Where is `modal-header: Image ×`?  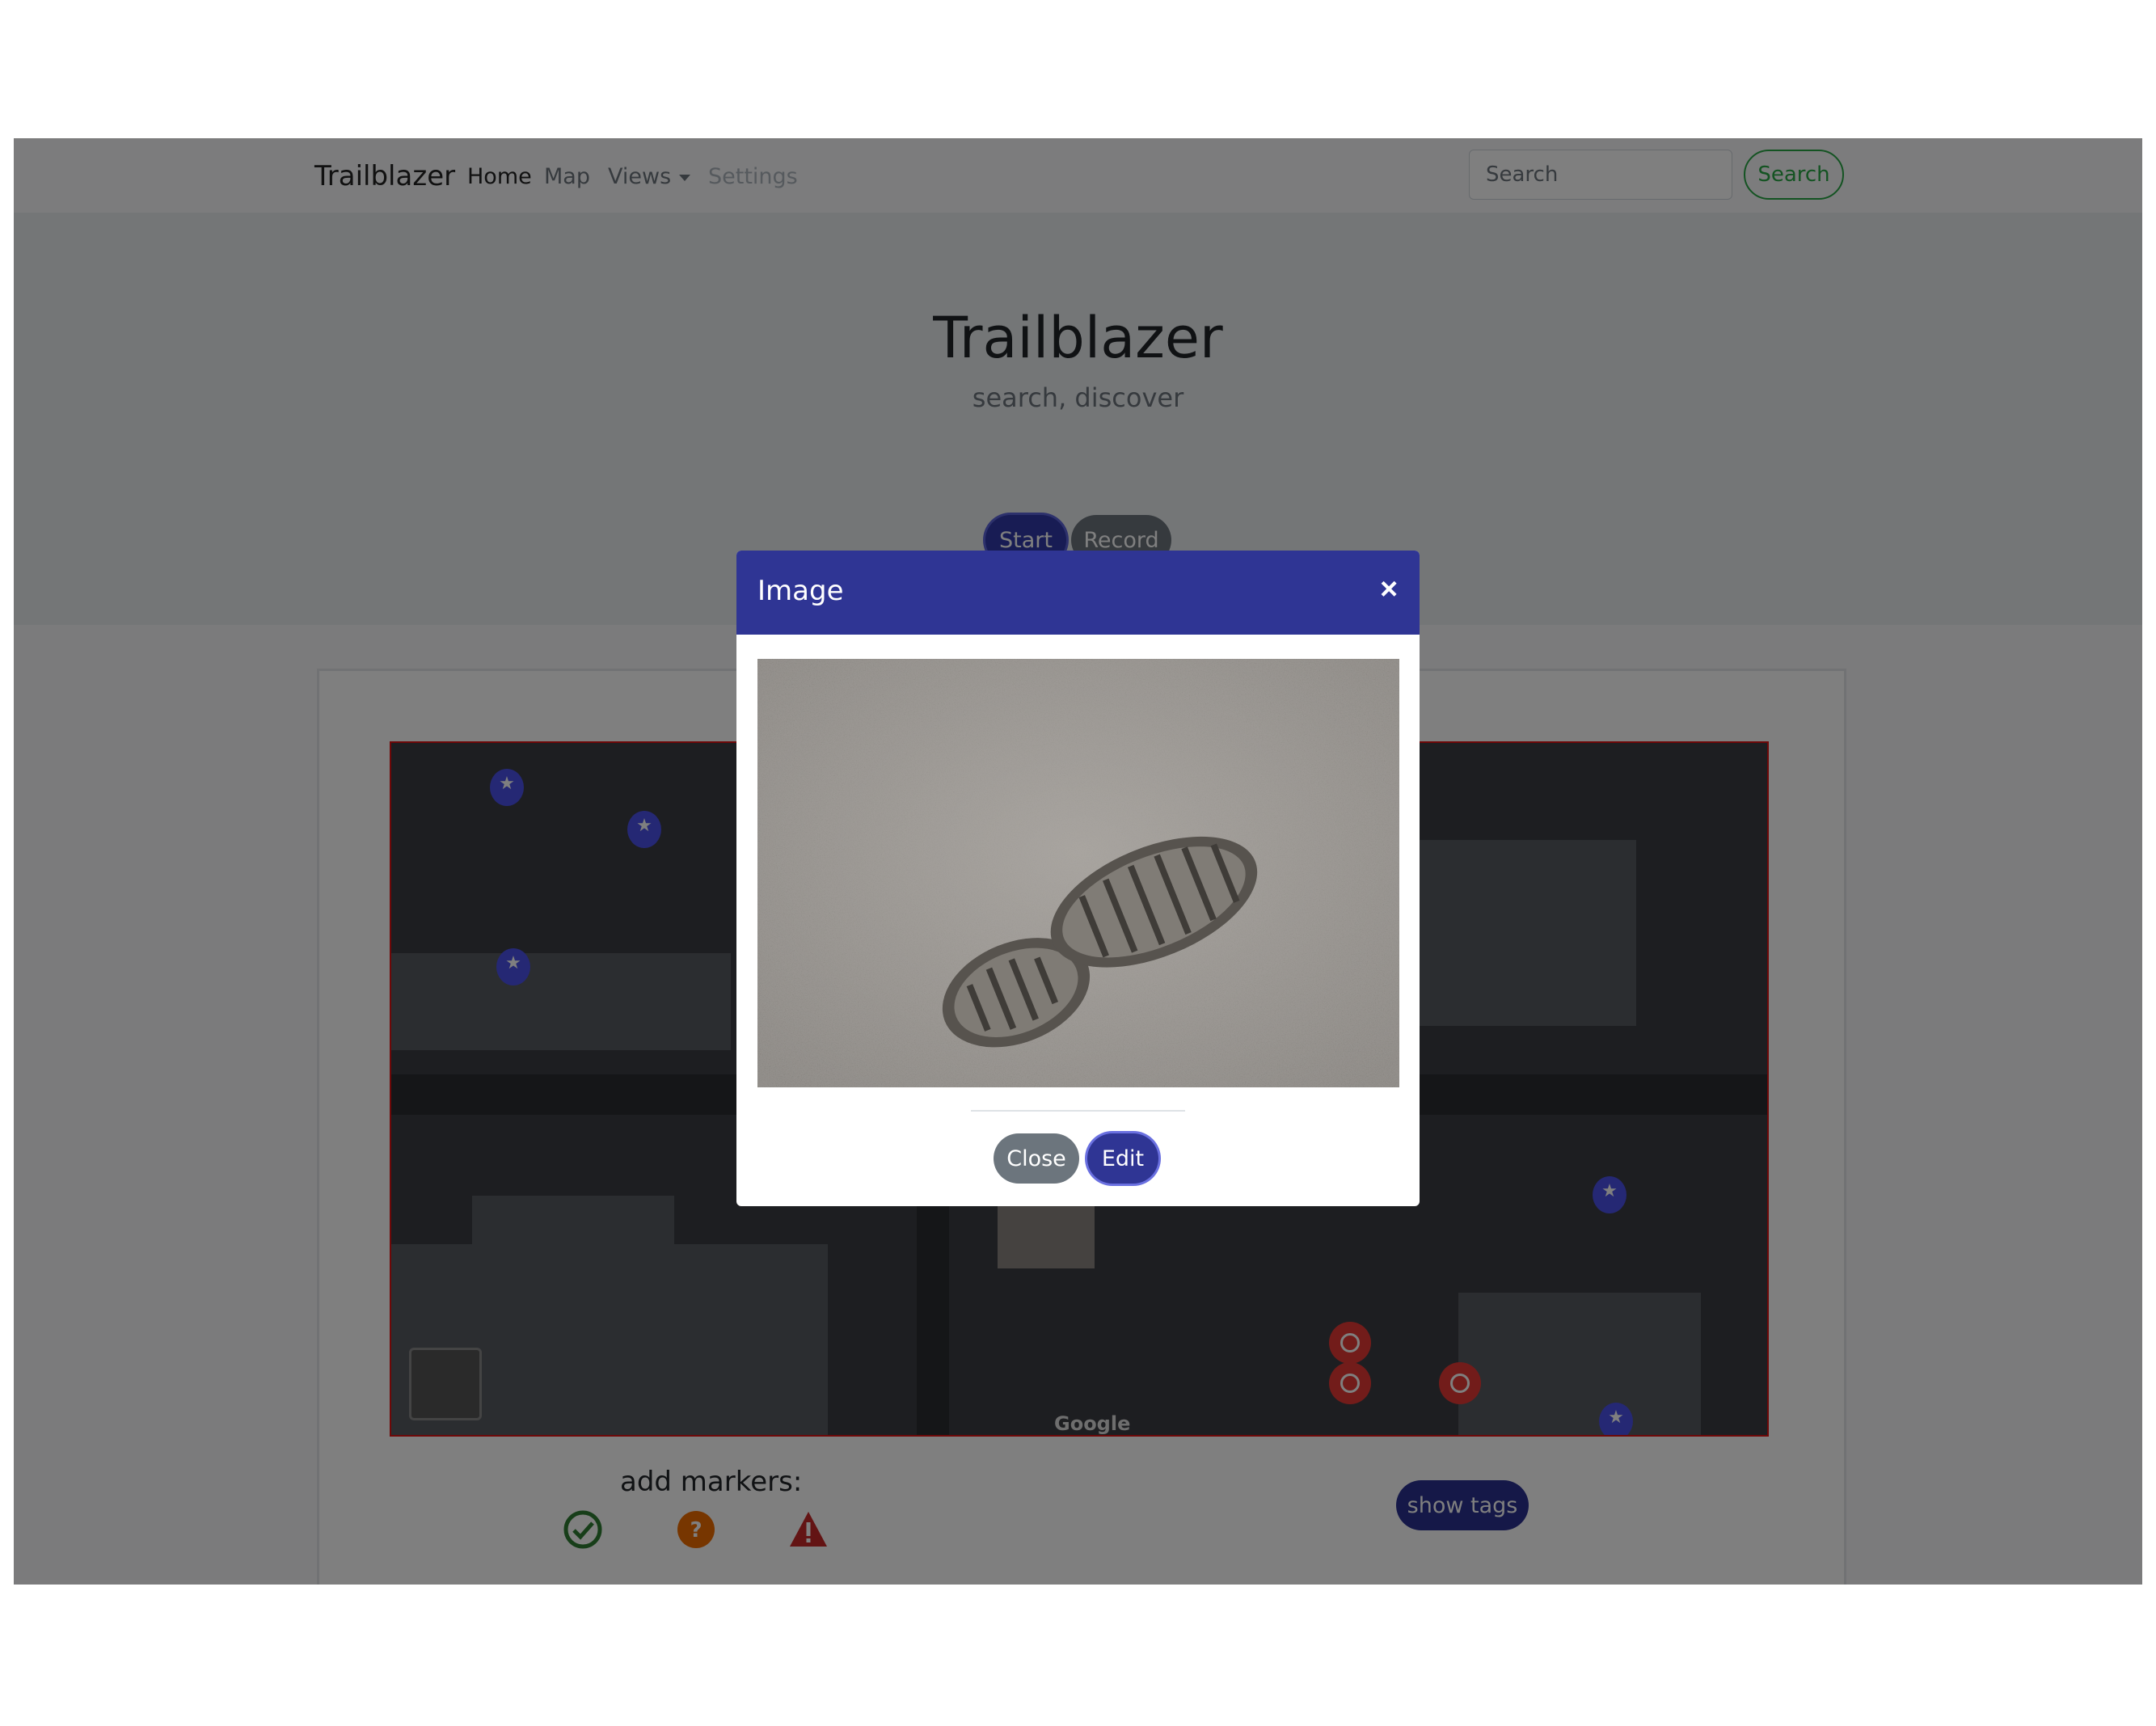
modal-header: Image × is located at coordinates (1078, 593).